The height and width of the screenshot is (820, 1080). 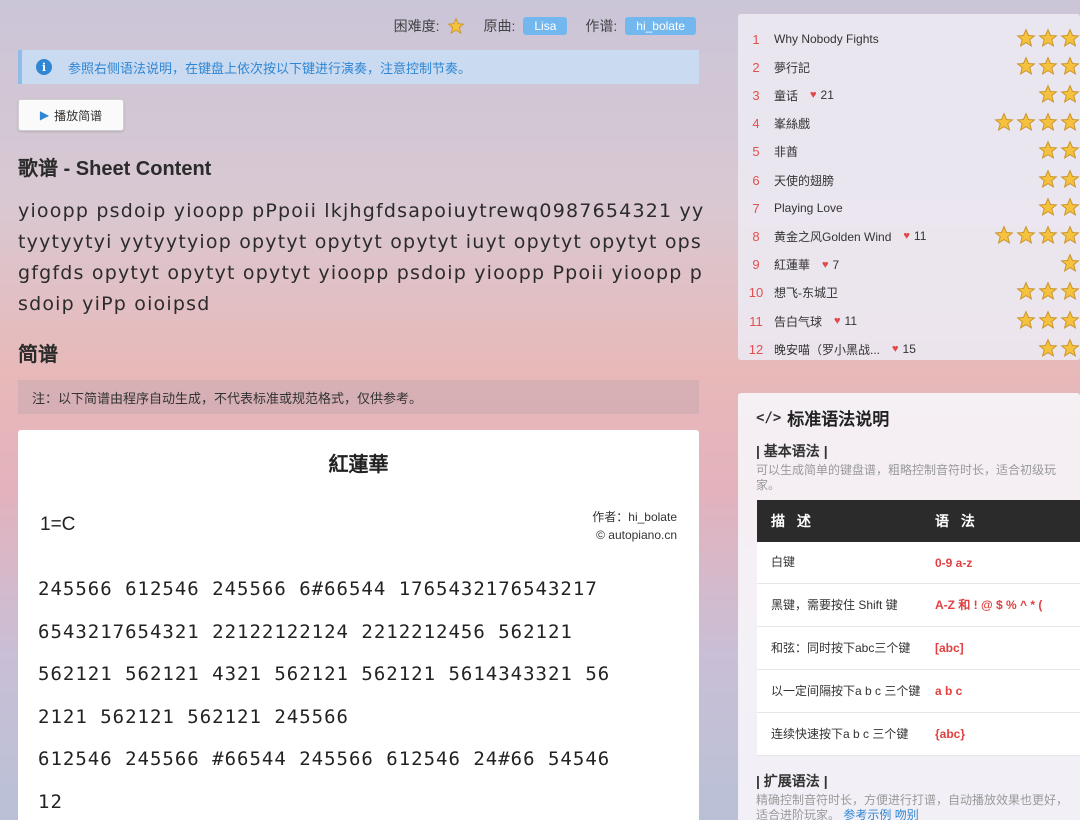 What do you see at coordinates (115, 169) in the screenshot?
I see `sheet-heading: 歌谱 - Sheet Content` at bounding box center [115, 169].